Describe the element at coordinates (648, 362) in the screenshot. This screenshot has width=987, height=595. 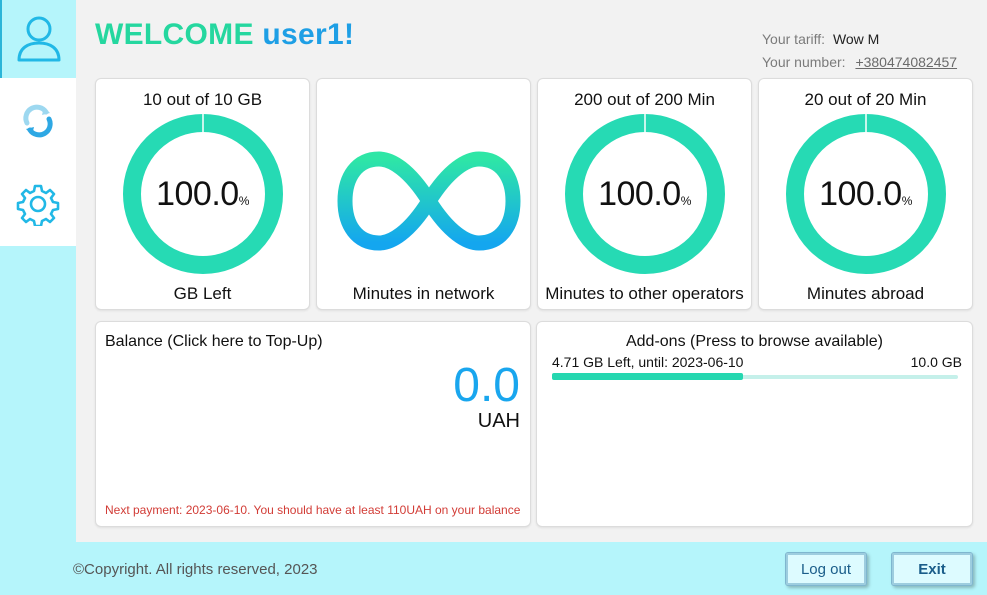
I see `addon-remaining-label: 4.71 GB Left, until: 2023-06-10` at that location.